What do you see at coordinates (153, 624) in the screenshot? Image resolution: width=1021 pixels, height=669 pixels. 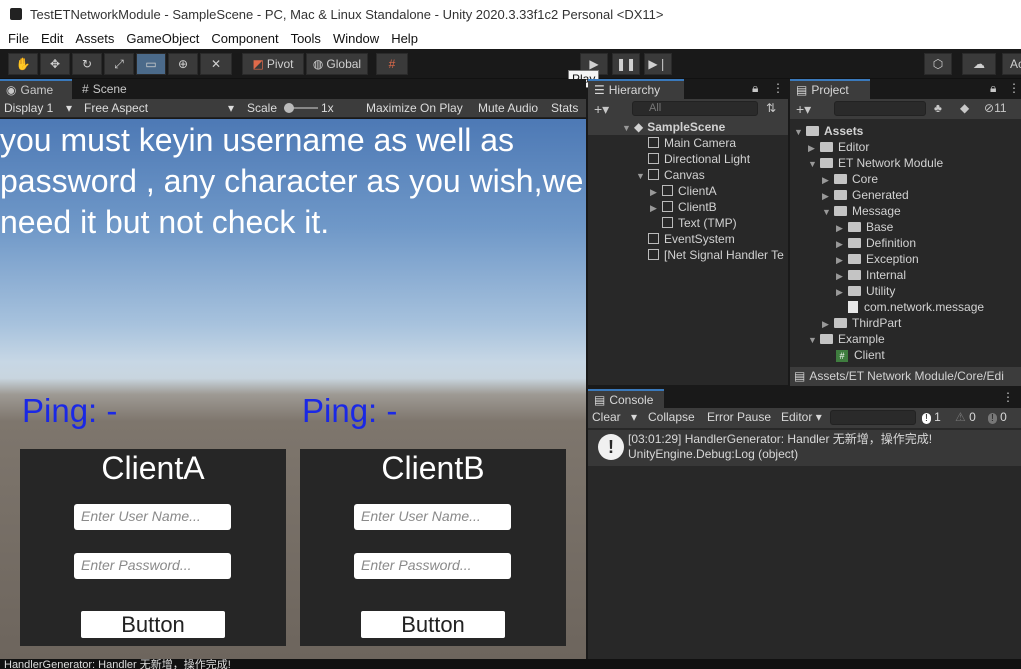 I see `login-button-a: Button` at bounding box center [153, 624].